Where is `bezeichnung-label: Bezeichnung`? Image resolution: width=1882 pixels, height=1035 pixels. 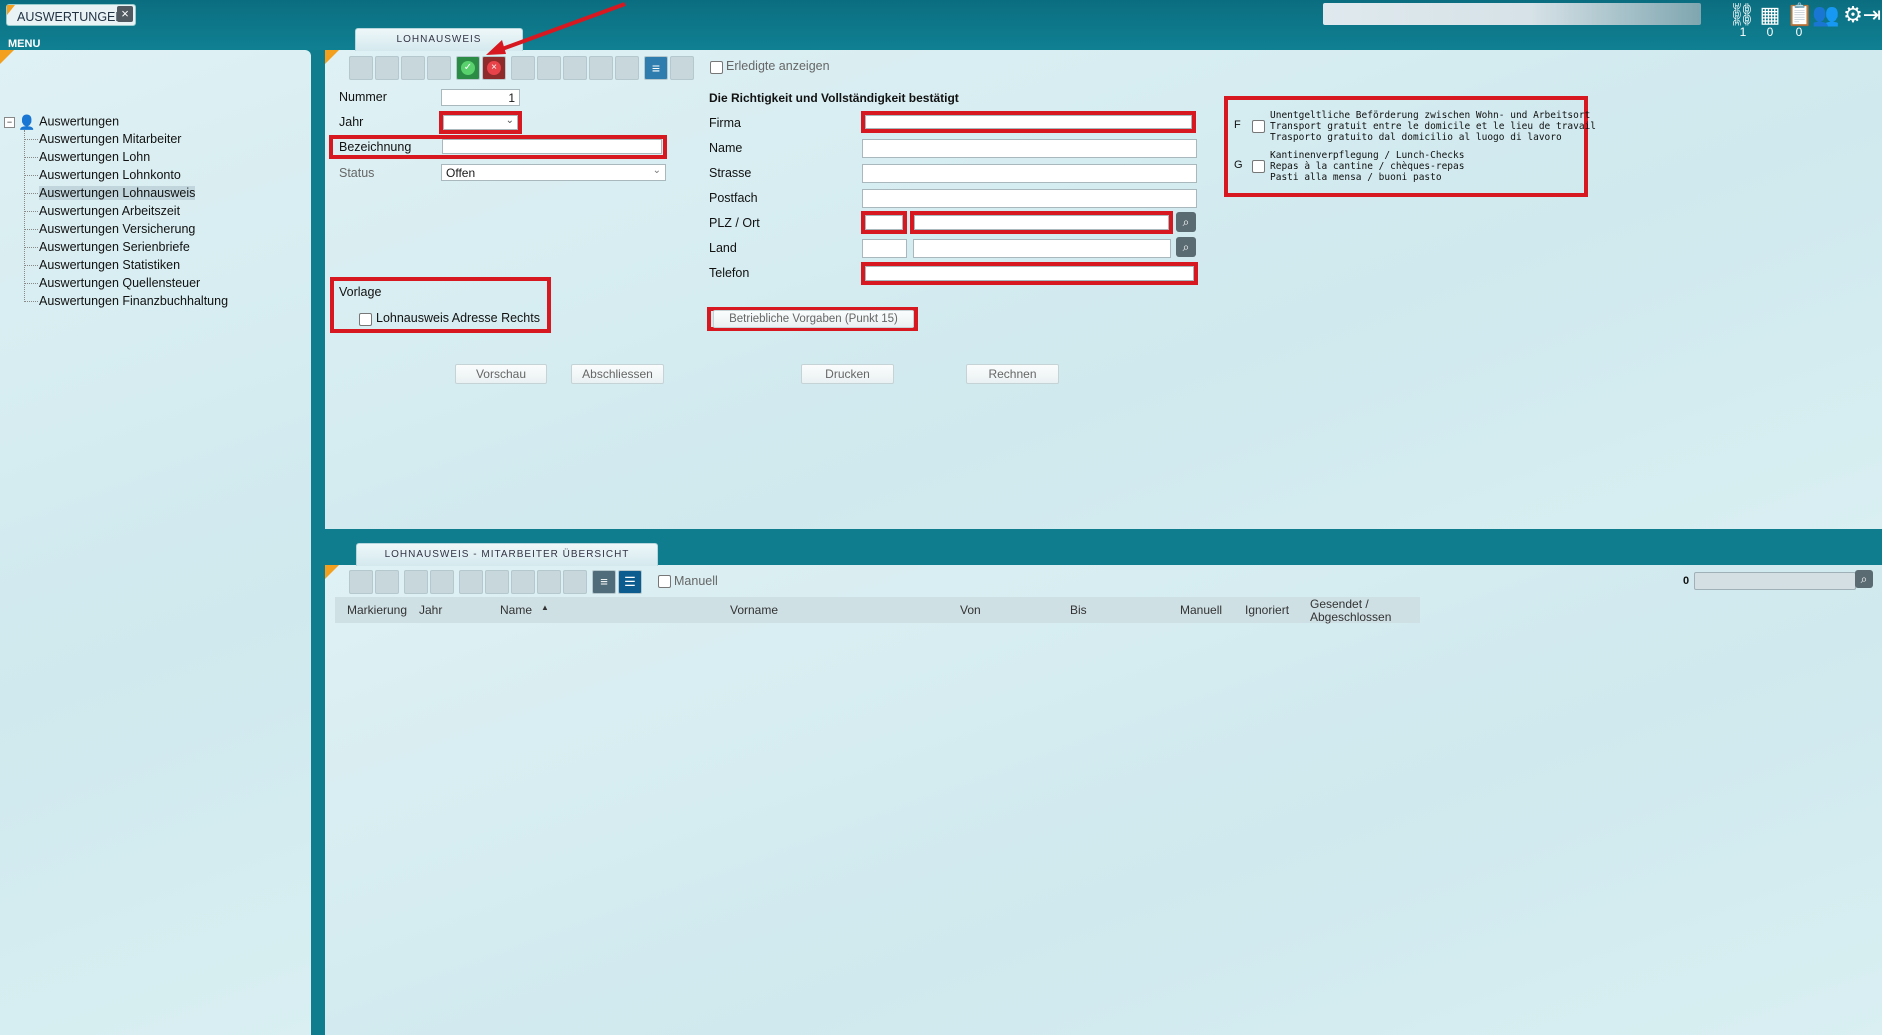 bezeichnung-label: Bezeichnung is located at coordinates (375, 147).